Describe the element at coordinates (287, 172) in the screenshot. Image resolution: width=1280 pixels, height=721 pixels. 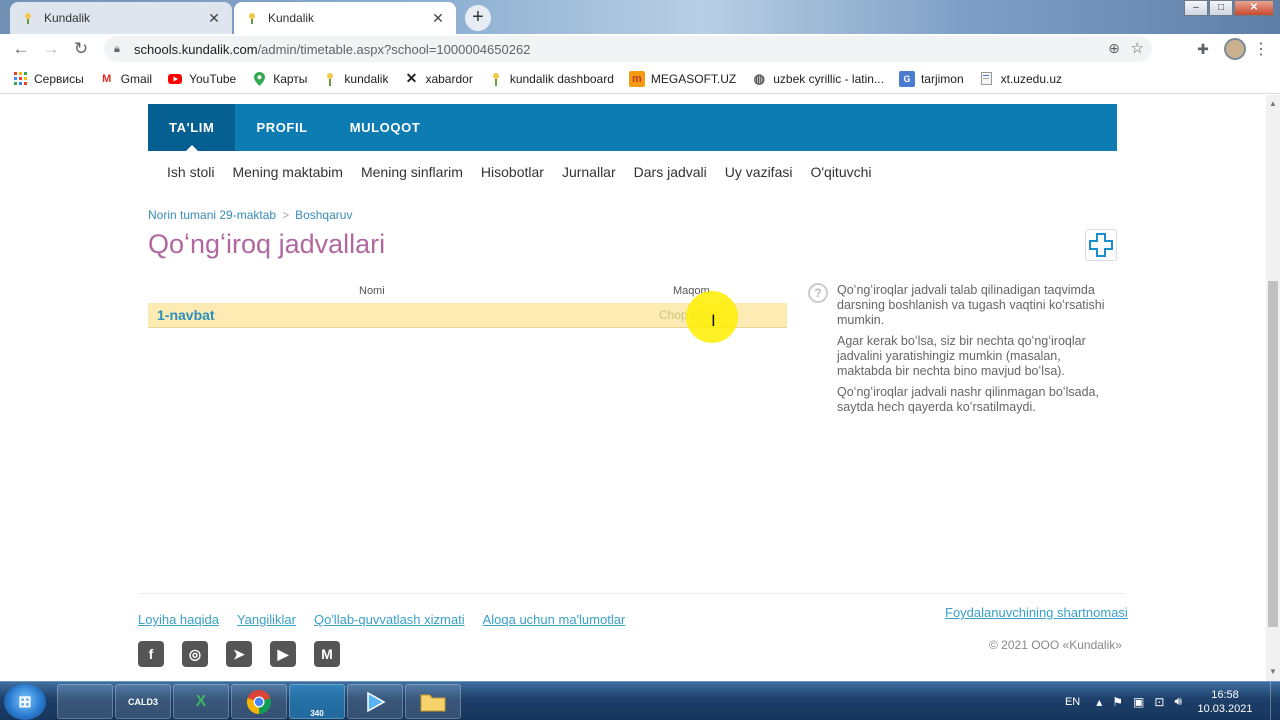
I see `subnav-mening-maktabim: Mening maktabim` at that location.